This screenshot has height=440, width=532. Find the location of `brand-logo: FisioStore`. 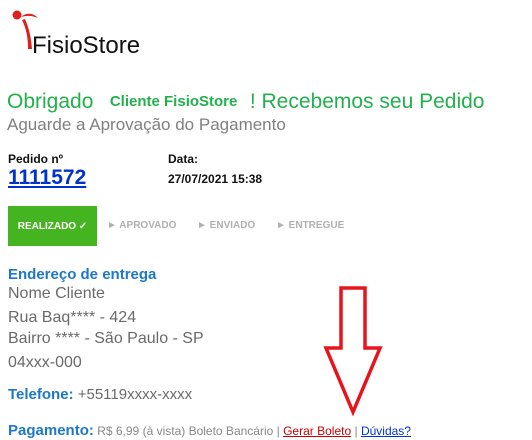

brand-logo: FisioStore is located at coordinates (88, 32).